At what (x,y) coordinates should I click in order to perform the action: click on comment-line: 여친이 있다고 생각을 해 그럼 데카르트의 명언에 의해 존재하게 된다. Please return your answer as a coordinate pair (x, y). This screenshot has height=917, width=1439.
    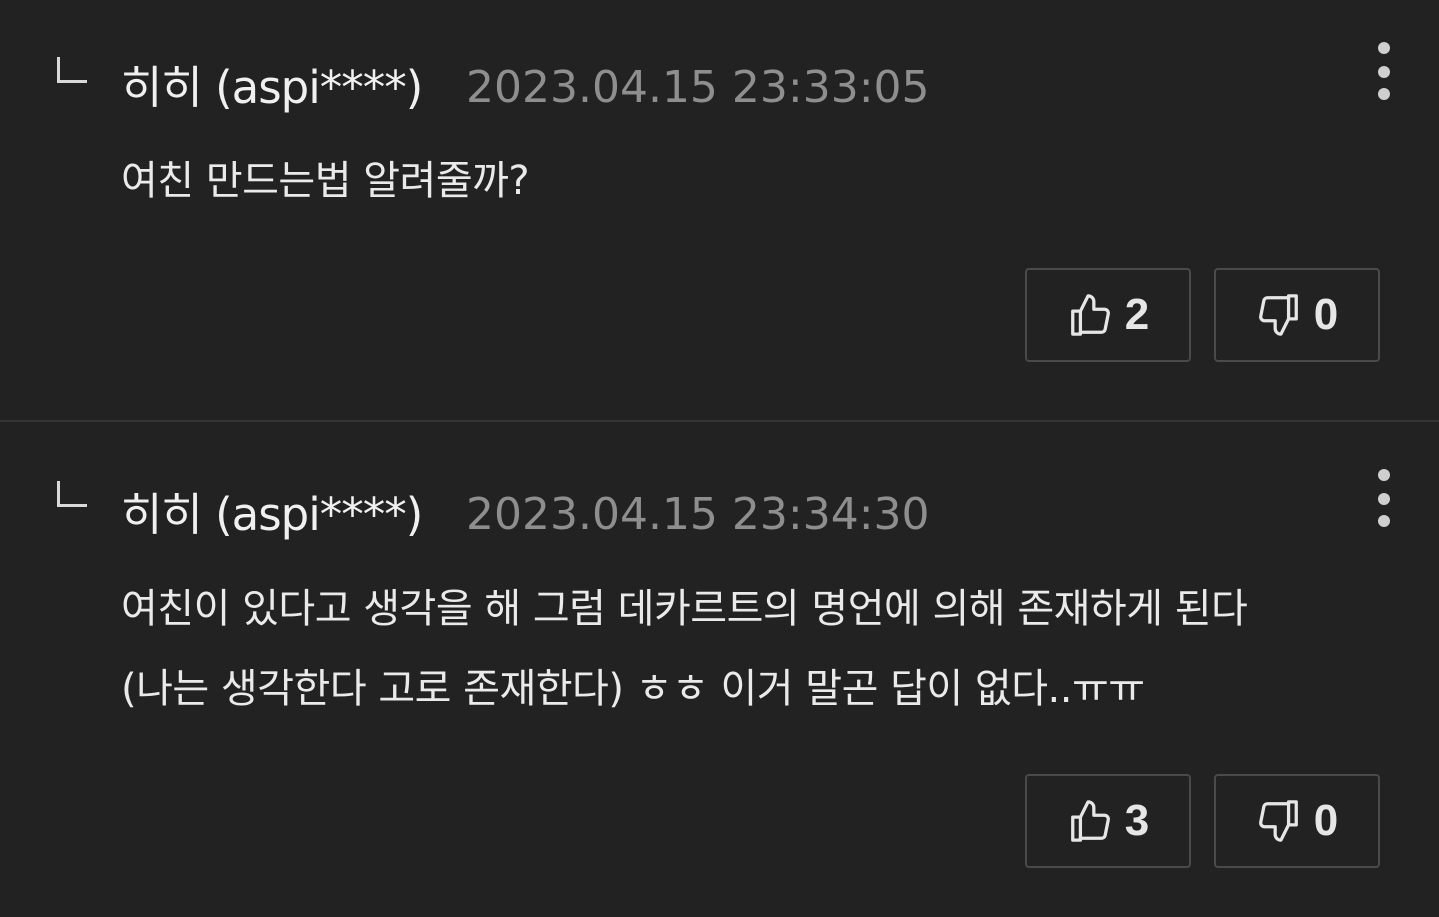
    Looking at the image, I should click on (684, 609).